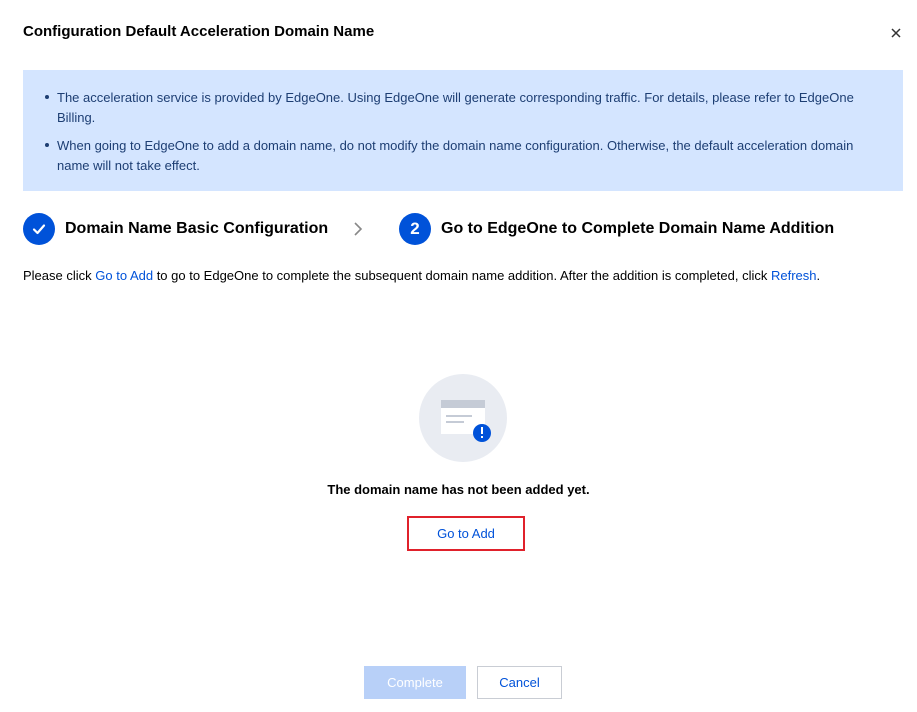  Describe the element at coordinates (197, 228) in the screenshot. I see `step-1-label: Domain Name Basic Configuration` at that location.